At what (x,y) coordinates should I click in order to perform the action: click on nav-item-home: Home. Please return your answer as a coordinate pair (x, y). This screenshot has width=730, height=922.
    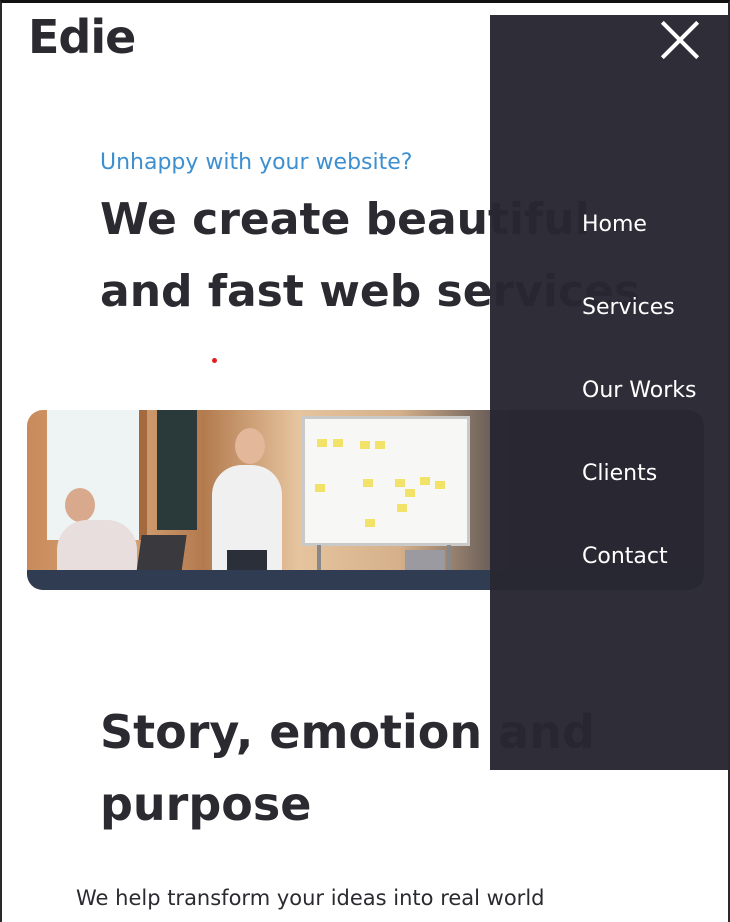
    Looking at the image, I should click on (614, 224).